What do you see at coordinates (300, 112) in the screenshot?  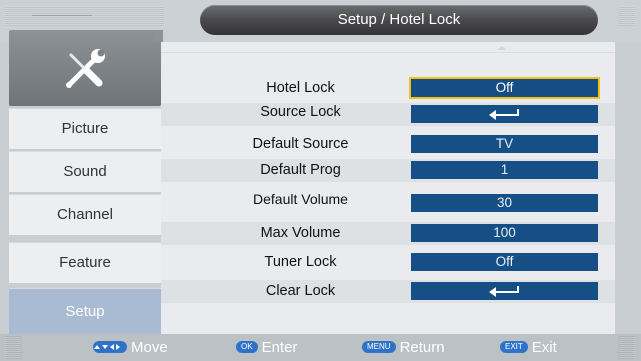 I see `setting-label: Source Lock` at bounding box center [300, 112].